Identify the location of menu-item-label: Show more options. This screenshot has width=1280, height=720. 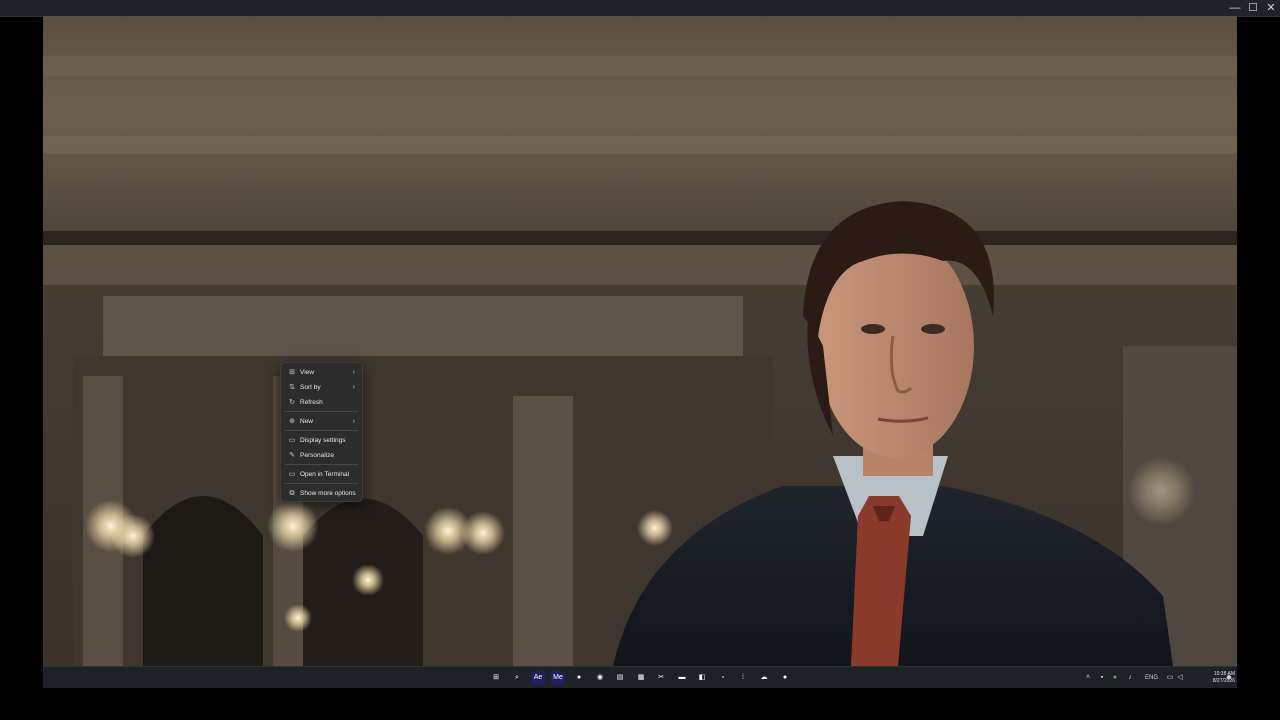
(328, 493).